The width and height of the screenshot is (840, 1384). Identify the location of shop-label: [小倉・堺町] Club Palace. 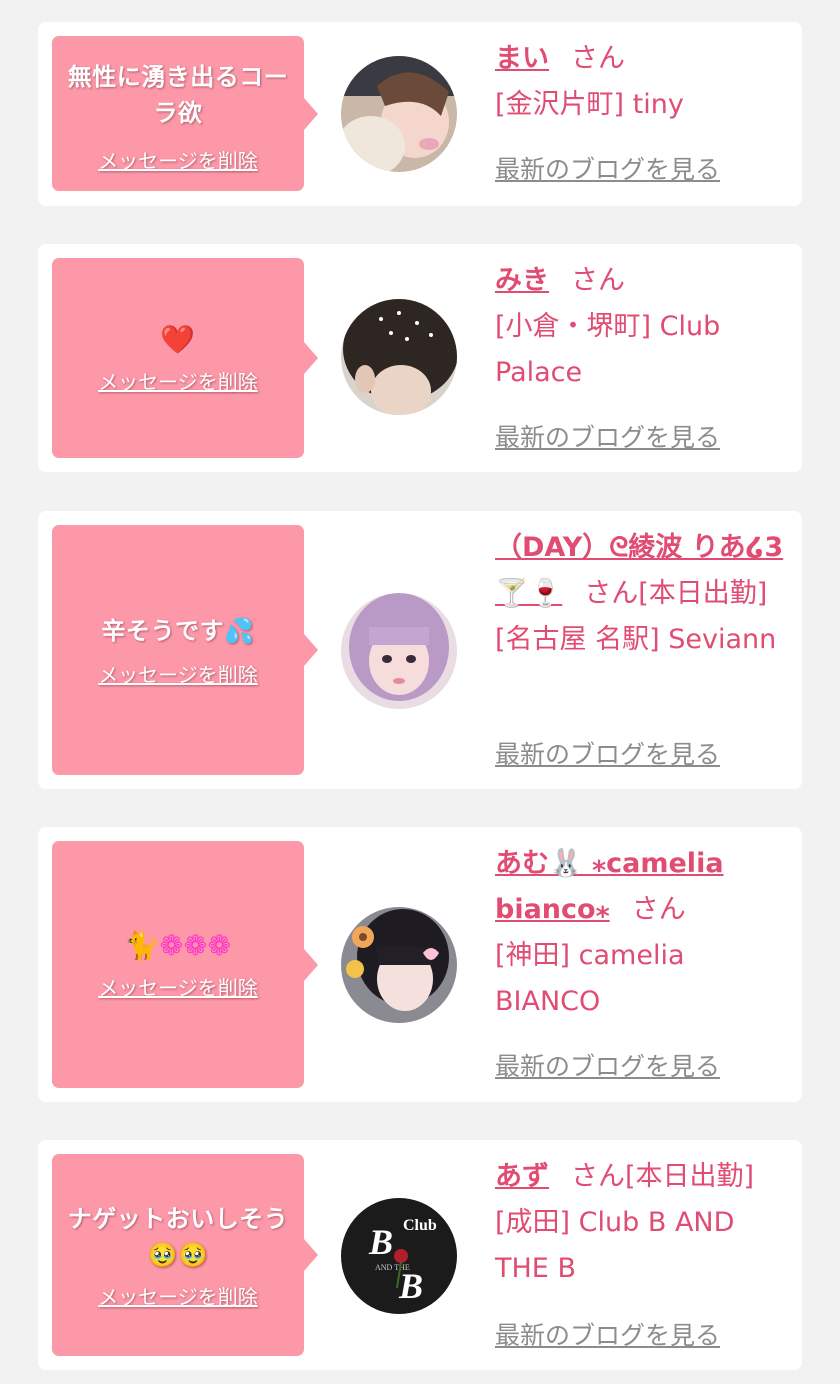
(608, 349).